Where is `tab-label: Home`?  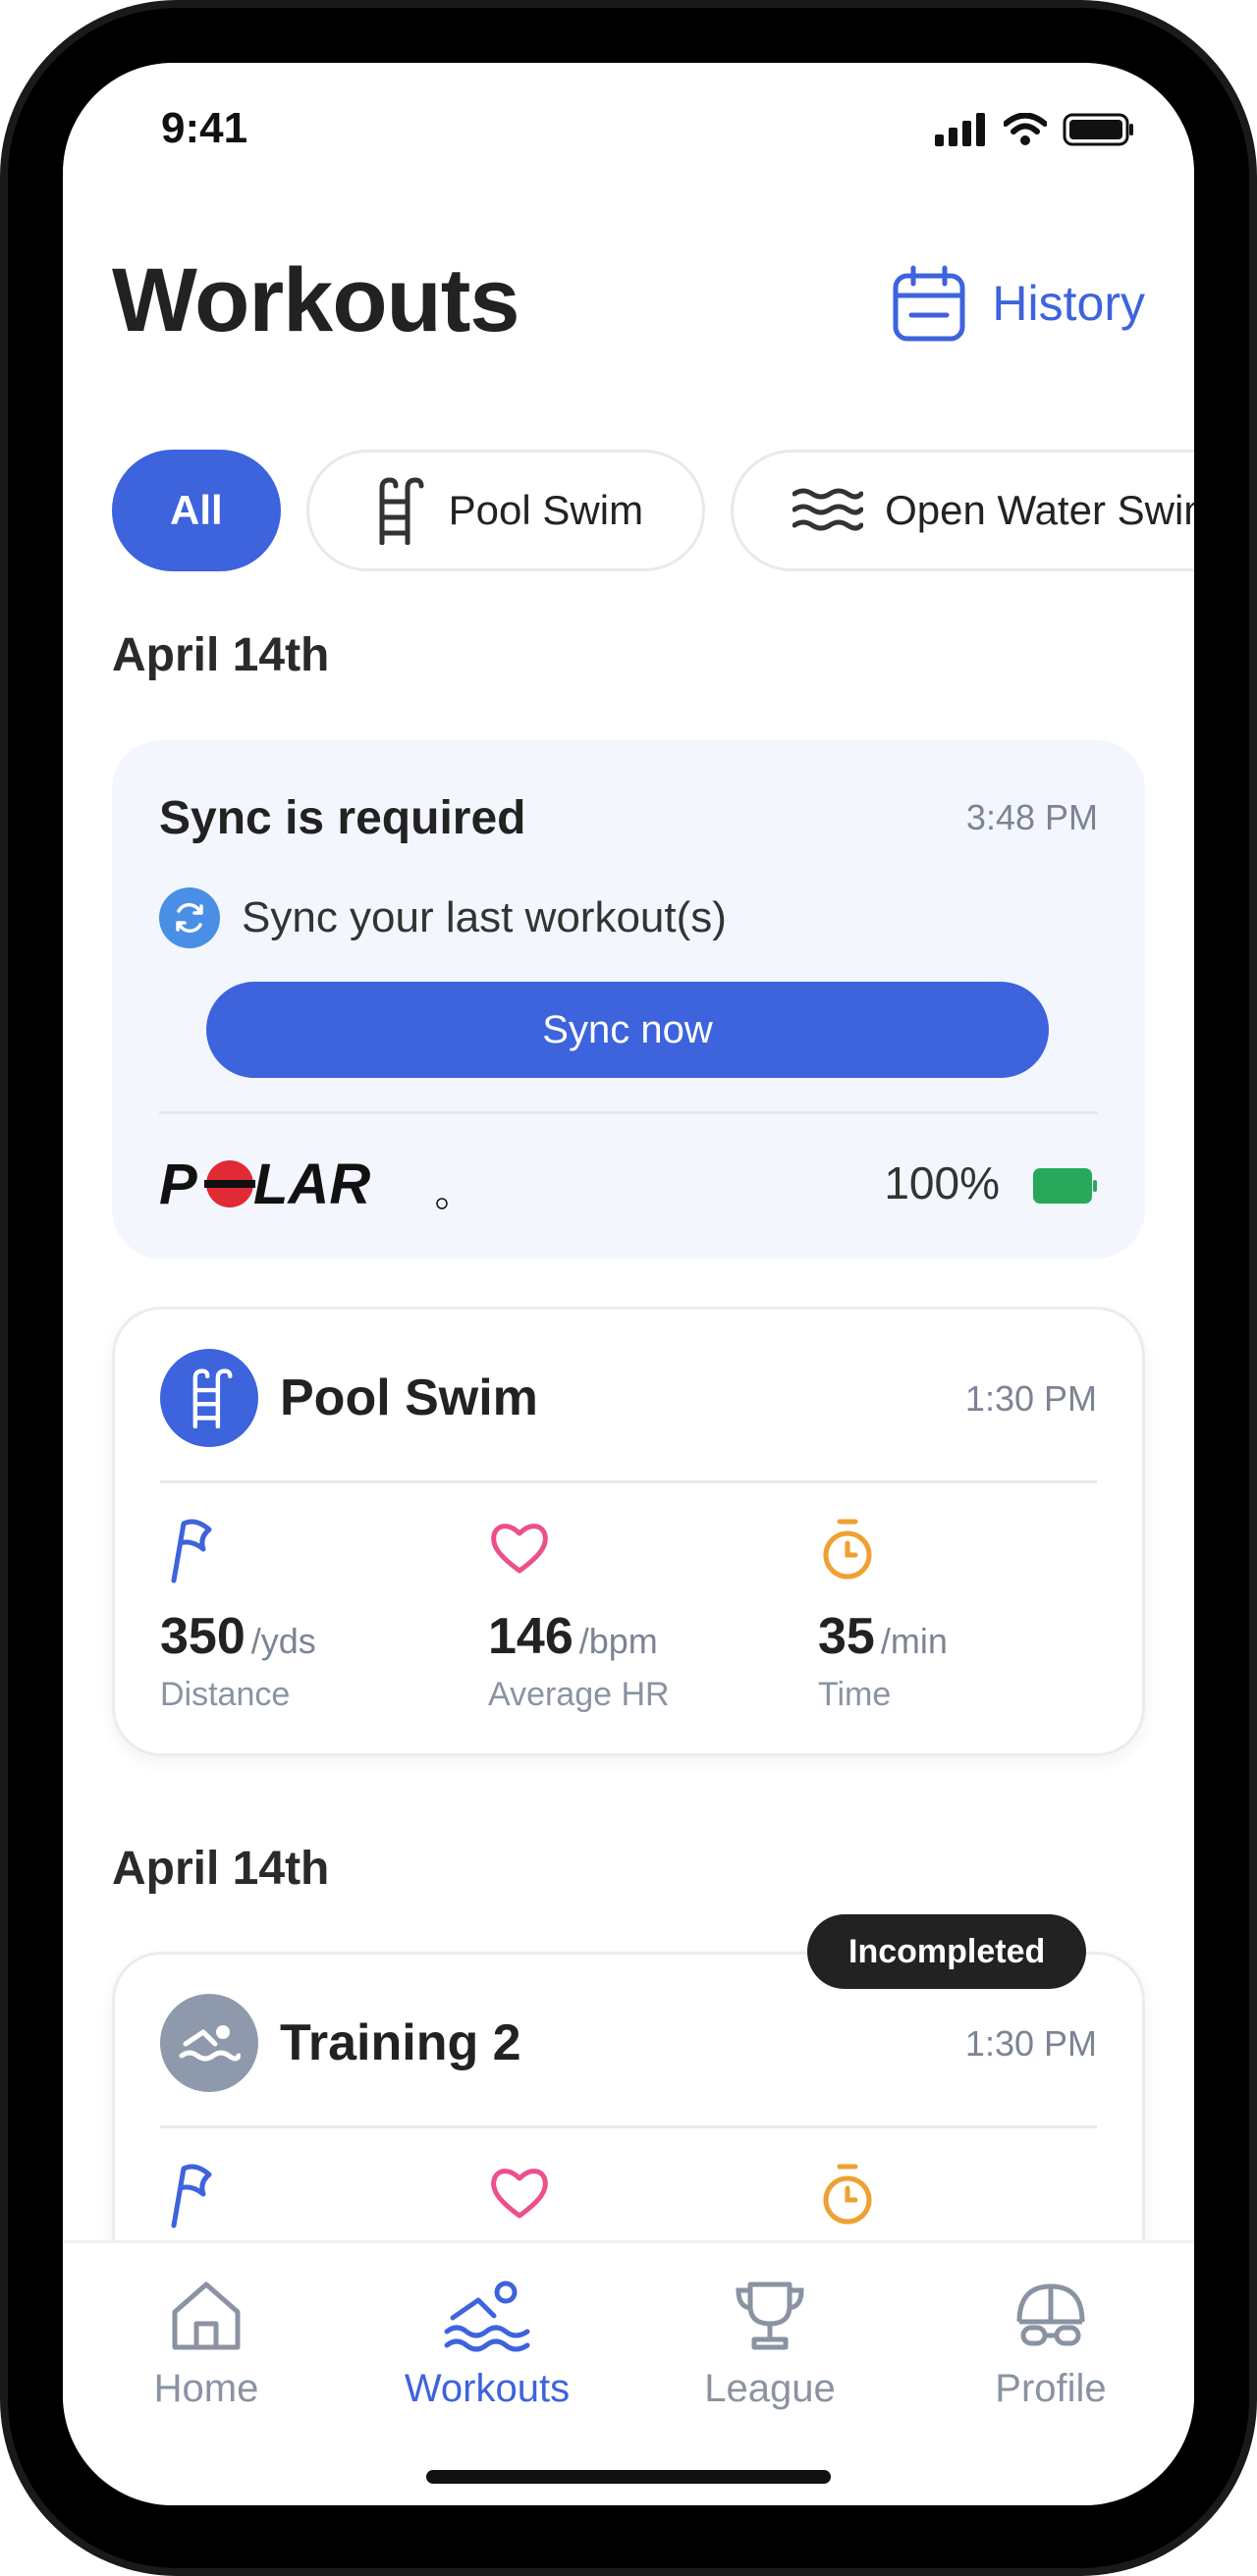
tab-label: Home is located at coordinates (206, 2388).